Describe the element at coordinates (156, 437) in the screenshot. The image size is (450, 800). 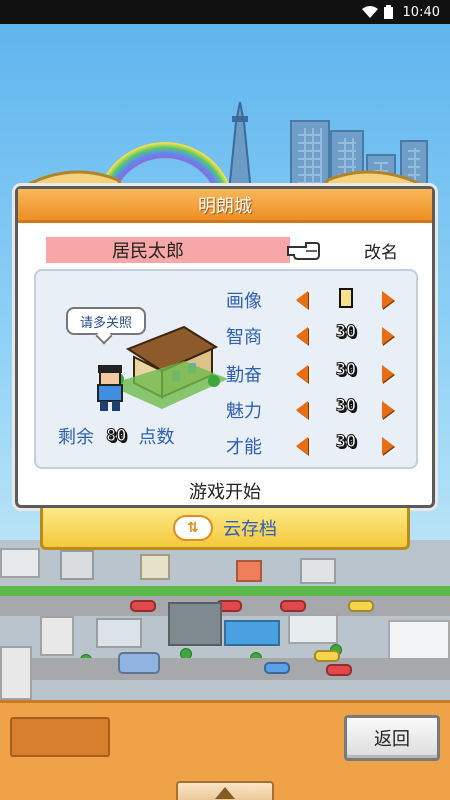
I see `remaining-suffix: 点数` at that location.